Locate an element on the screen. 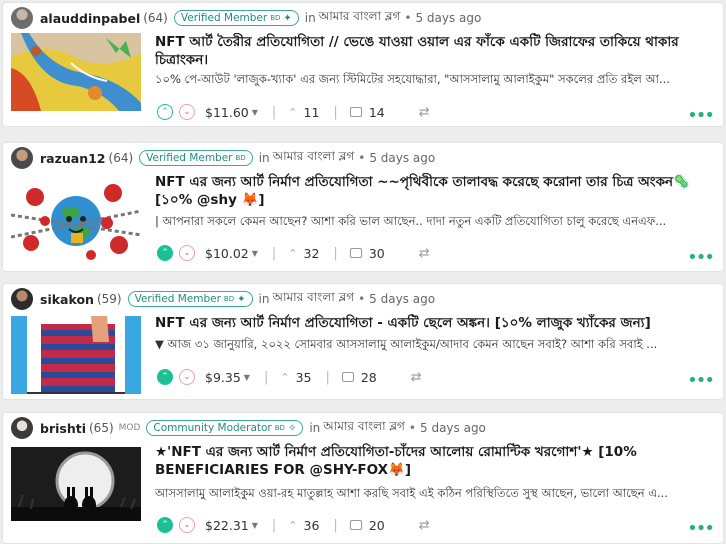  author-reputation: (59) is located at coordinates (109, 299).